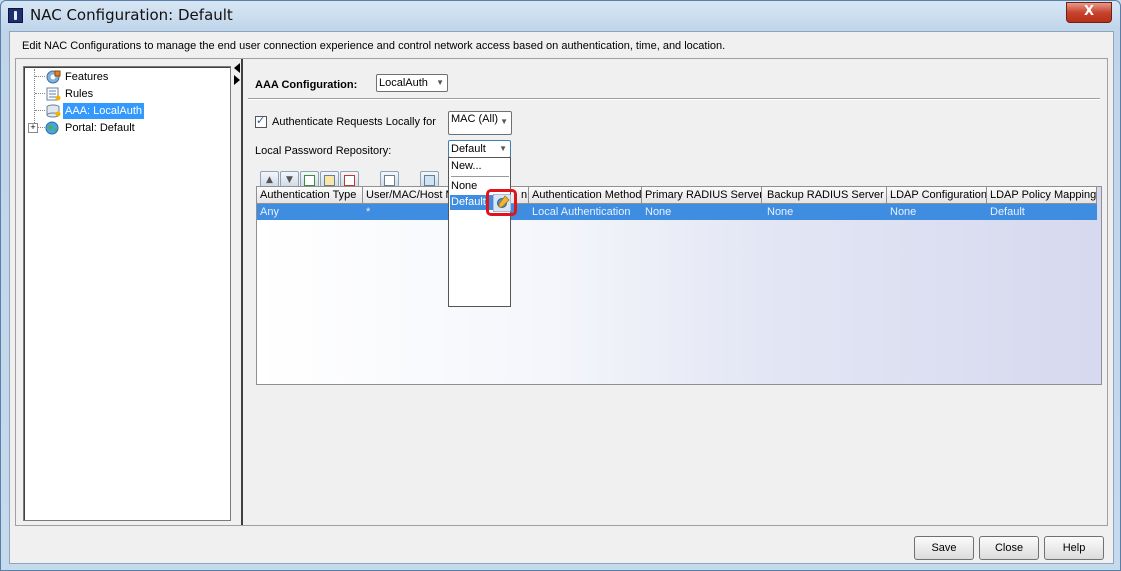 The width and height of the screenshot is (1121, 571). Describe the element at coordinates (824, 195) in the screenshot. I see `column-header: Backup RADIUS Server` at that location.